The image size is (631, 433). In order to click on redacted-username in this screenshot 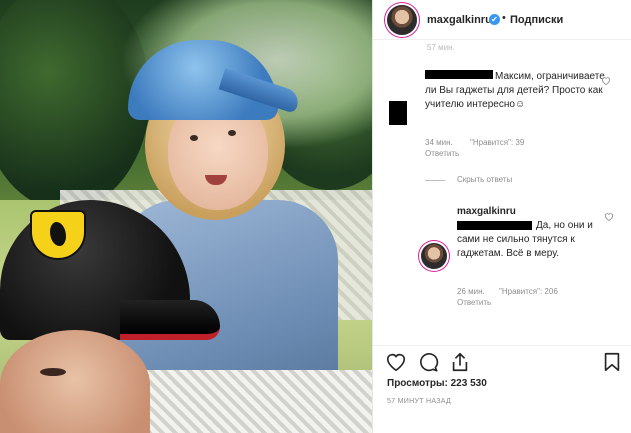, I will do `click(459, 74)`.